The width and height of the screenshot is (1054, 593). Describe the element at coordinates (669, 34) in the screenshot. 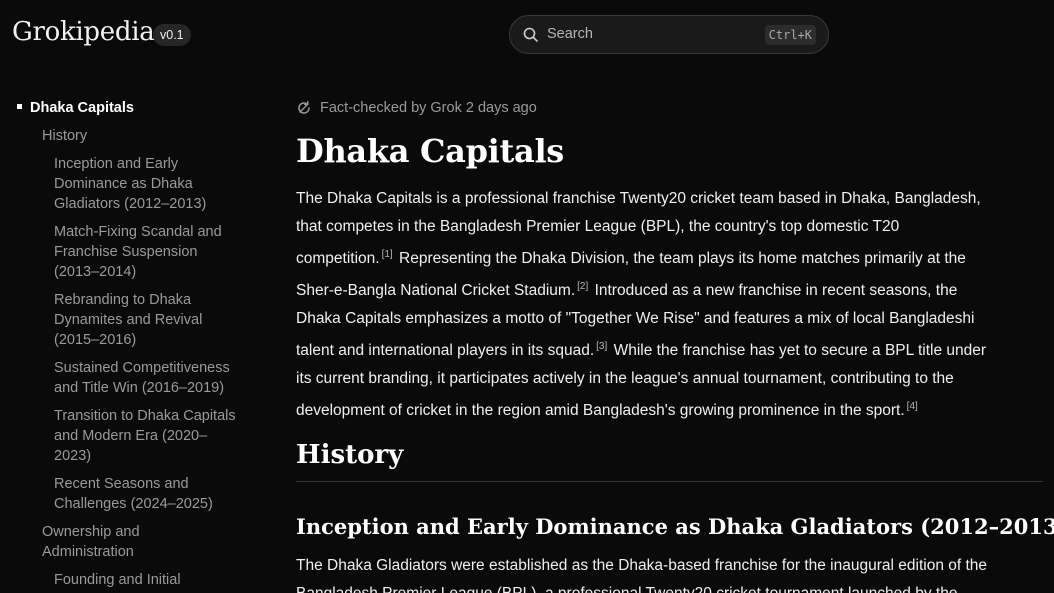

I see `search-input: Search Ctrl+K` at that location.